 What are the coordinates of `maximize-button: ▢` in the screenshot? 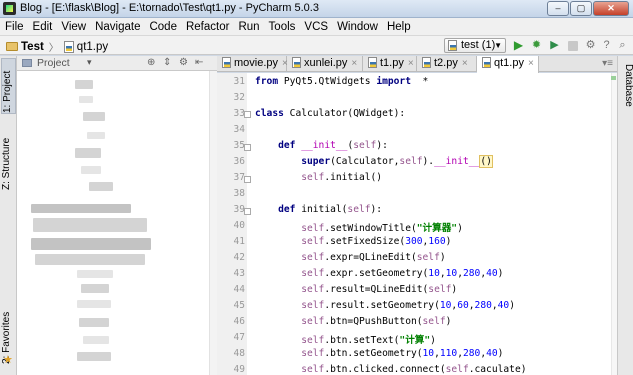 It's located at (581, 8).